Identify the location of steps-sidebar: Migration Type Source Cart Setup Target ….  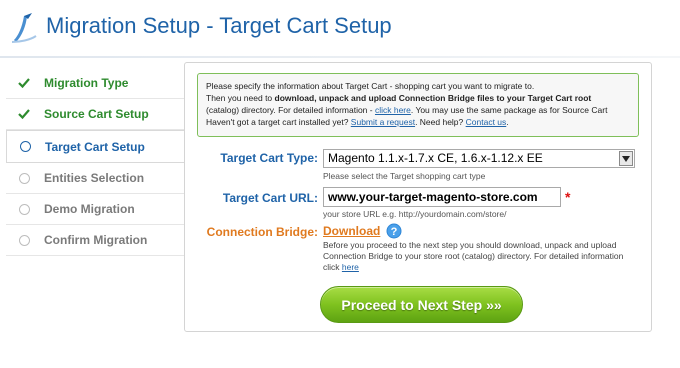
(97, 162).